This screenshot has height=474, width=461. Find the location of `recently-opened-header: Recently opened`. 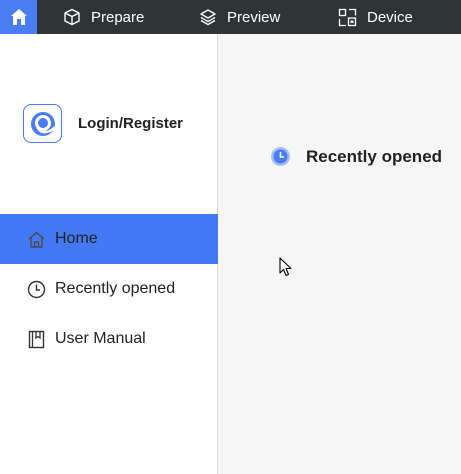

recently-opened-header: Recently opened is located at coordinates (356, 156).